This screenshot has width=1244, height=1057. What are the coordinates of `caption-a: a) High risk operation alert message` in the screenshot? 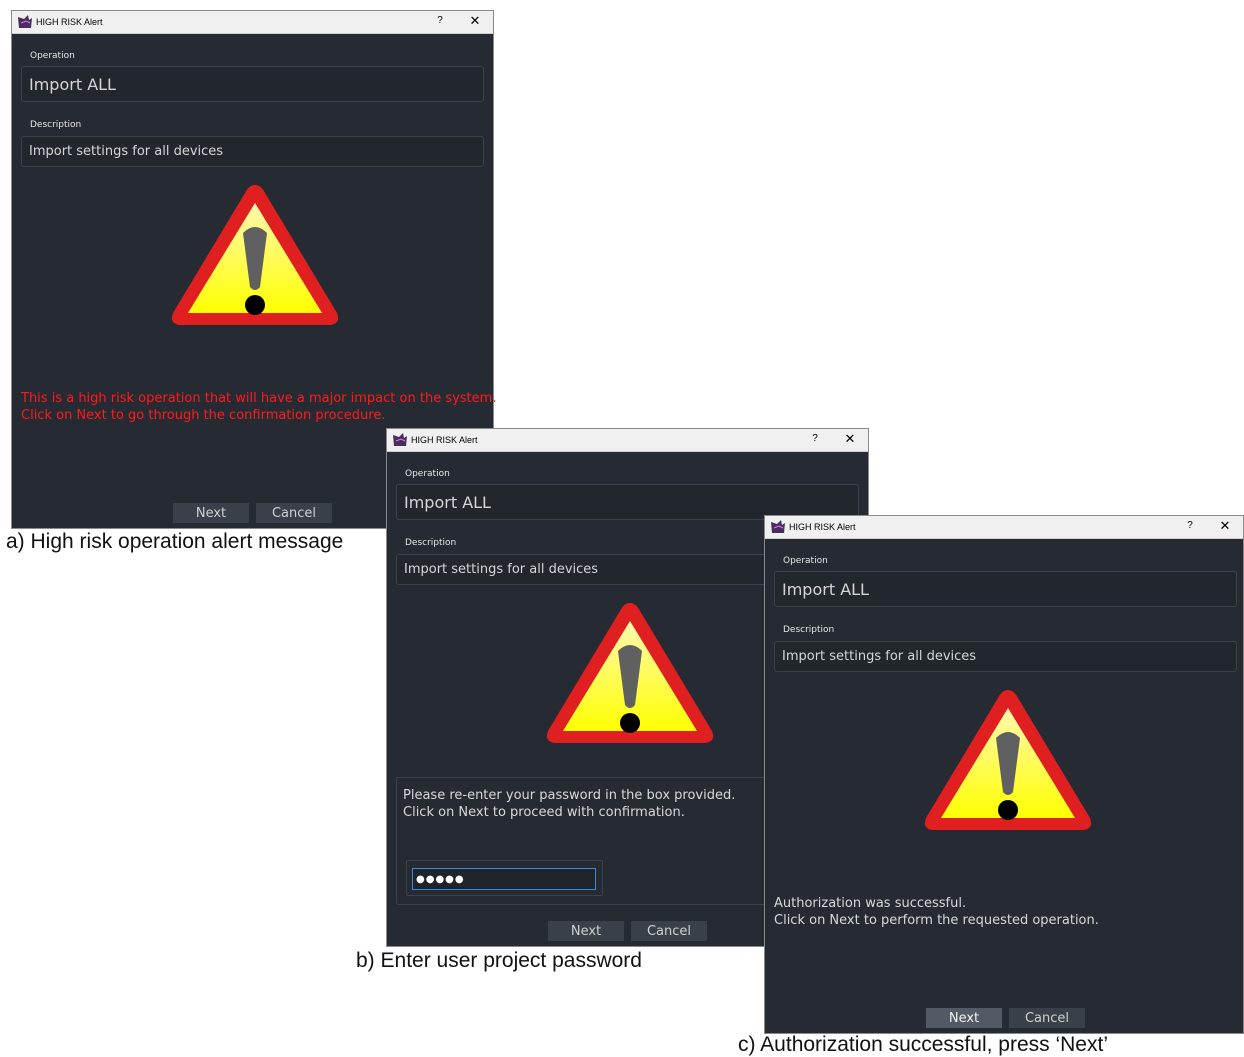 It's located at (175, 541).